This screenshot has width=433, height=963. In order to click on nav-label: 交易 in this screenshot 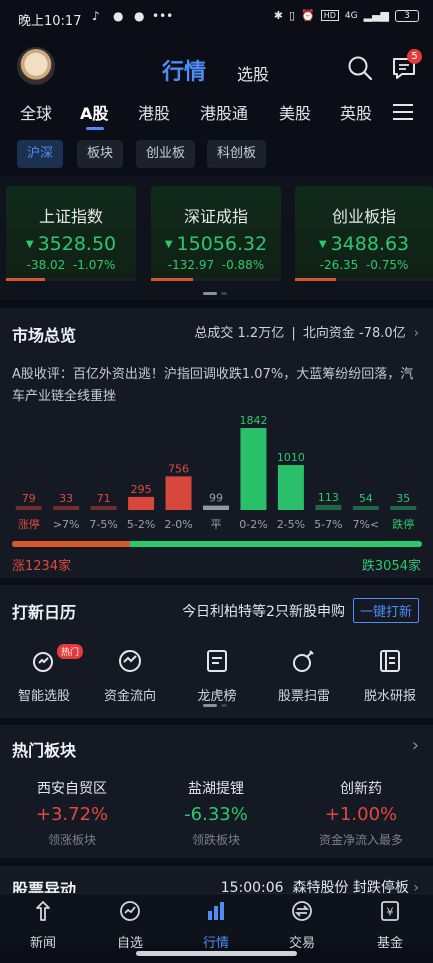, I will do `click(301, 943)`.